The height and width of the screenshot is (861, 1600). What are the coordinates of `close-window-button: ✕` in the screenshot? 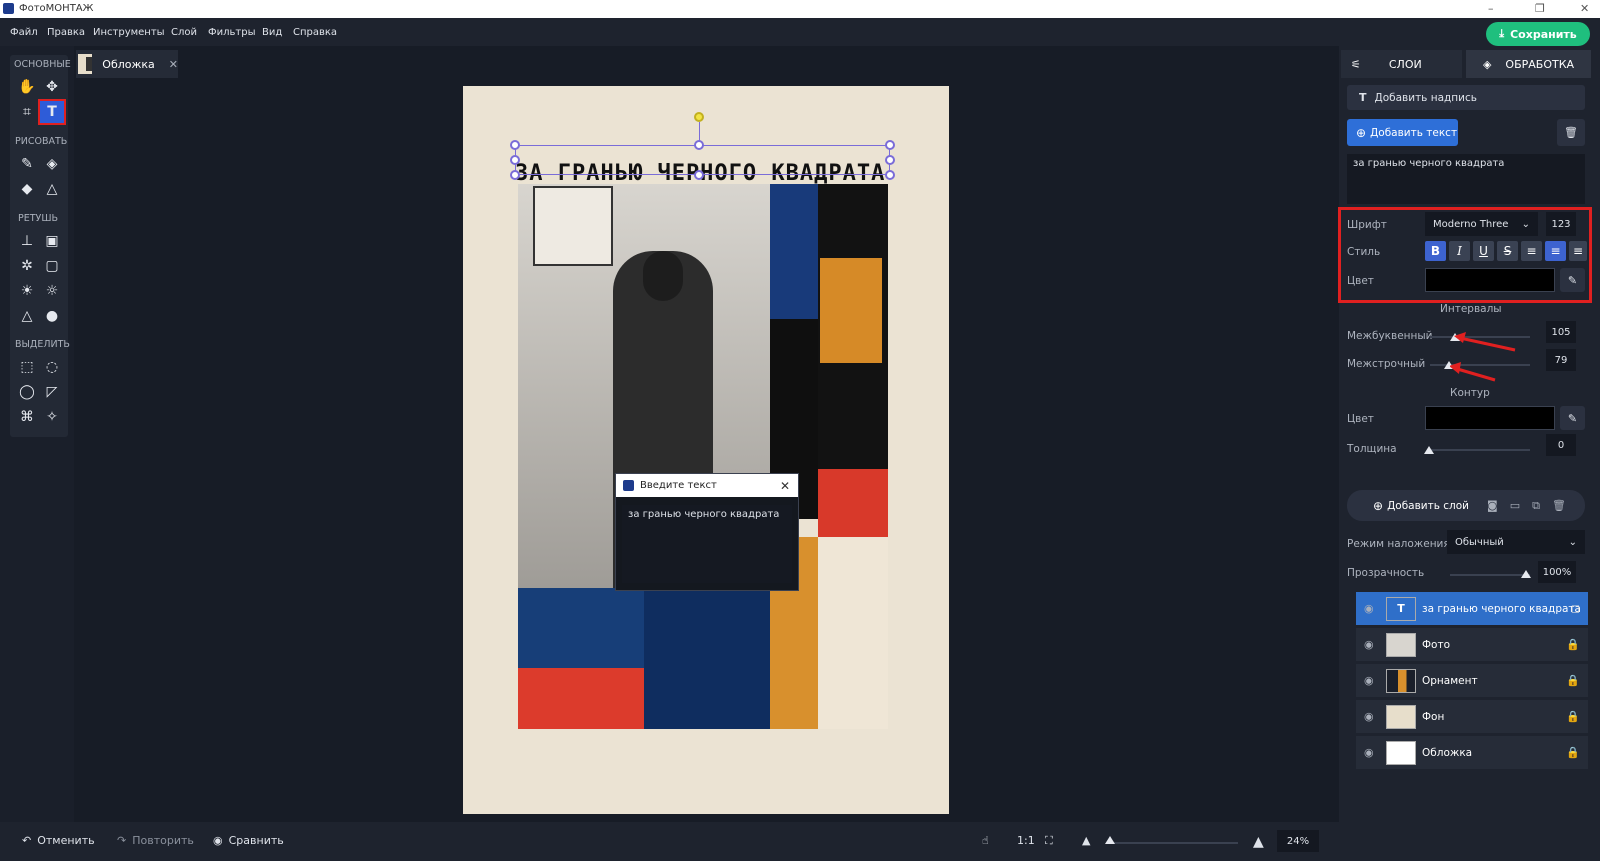 It's located at (1584, 8).